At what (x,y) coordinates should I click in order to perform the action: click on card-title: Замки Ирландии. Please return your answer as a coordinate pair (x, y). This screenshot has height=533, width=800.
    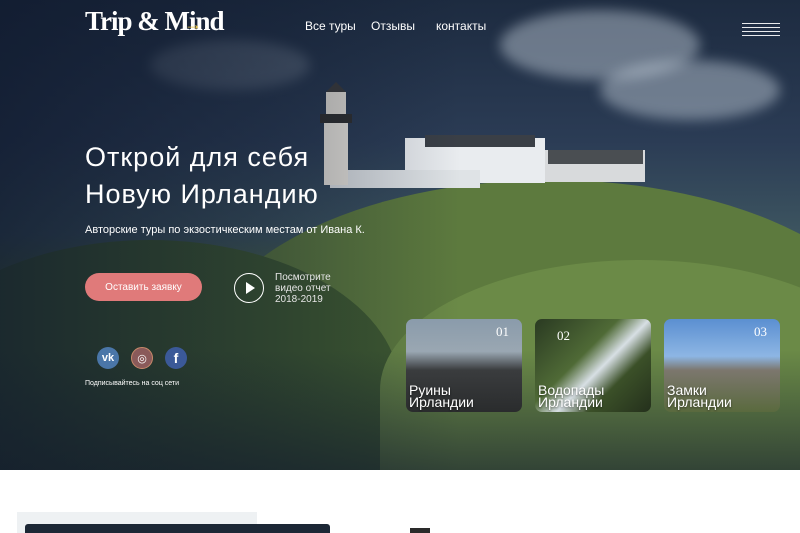
    Looking at the image, I should click on (699, 396).